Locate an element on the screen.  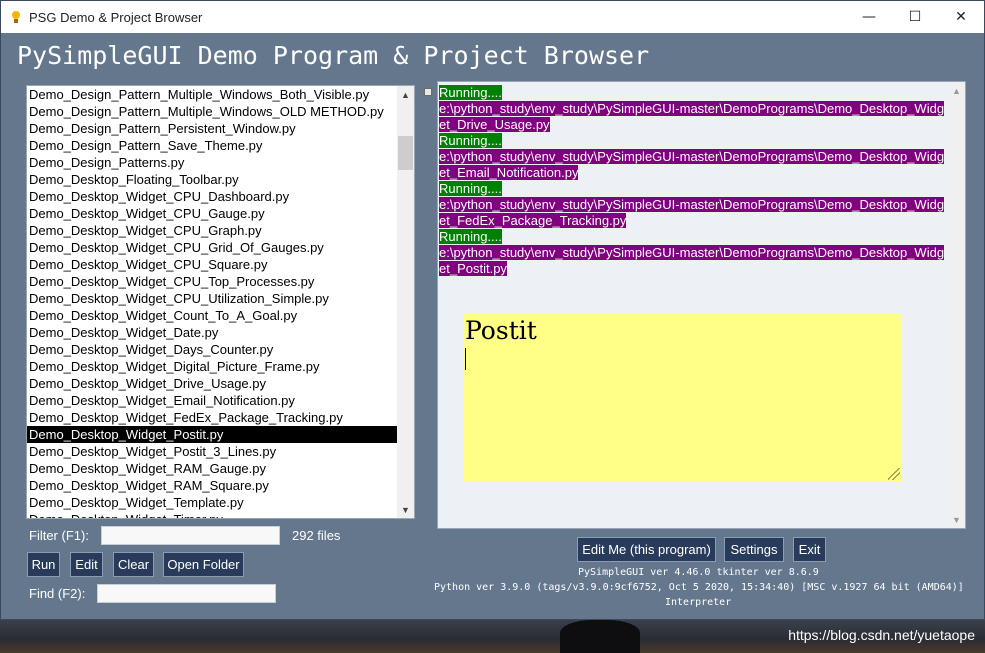
list-scrollbar: ▲ ▼ is located at coordinates (405, 302).